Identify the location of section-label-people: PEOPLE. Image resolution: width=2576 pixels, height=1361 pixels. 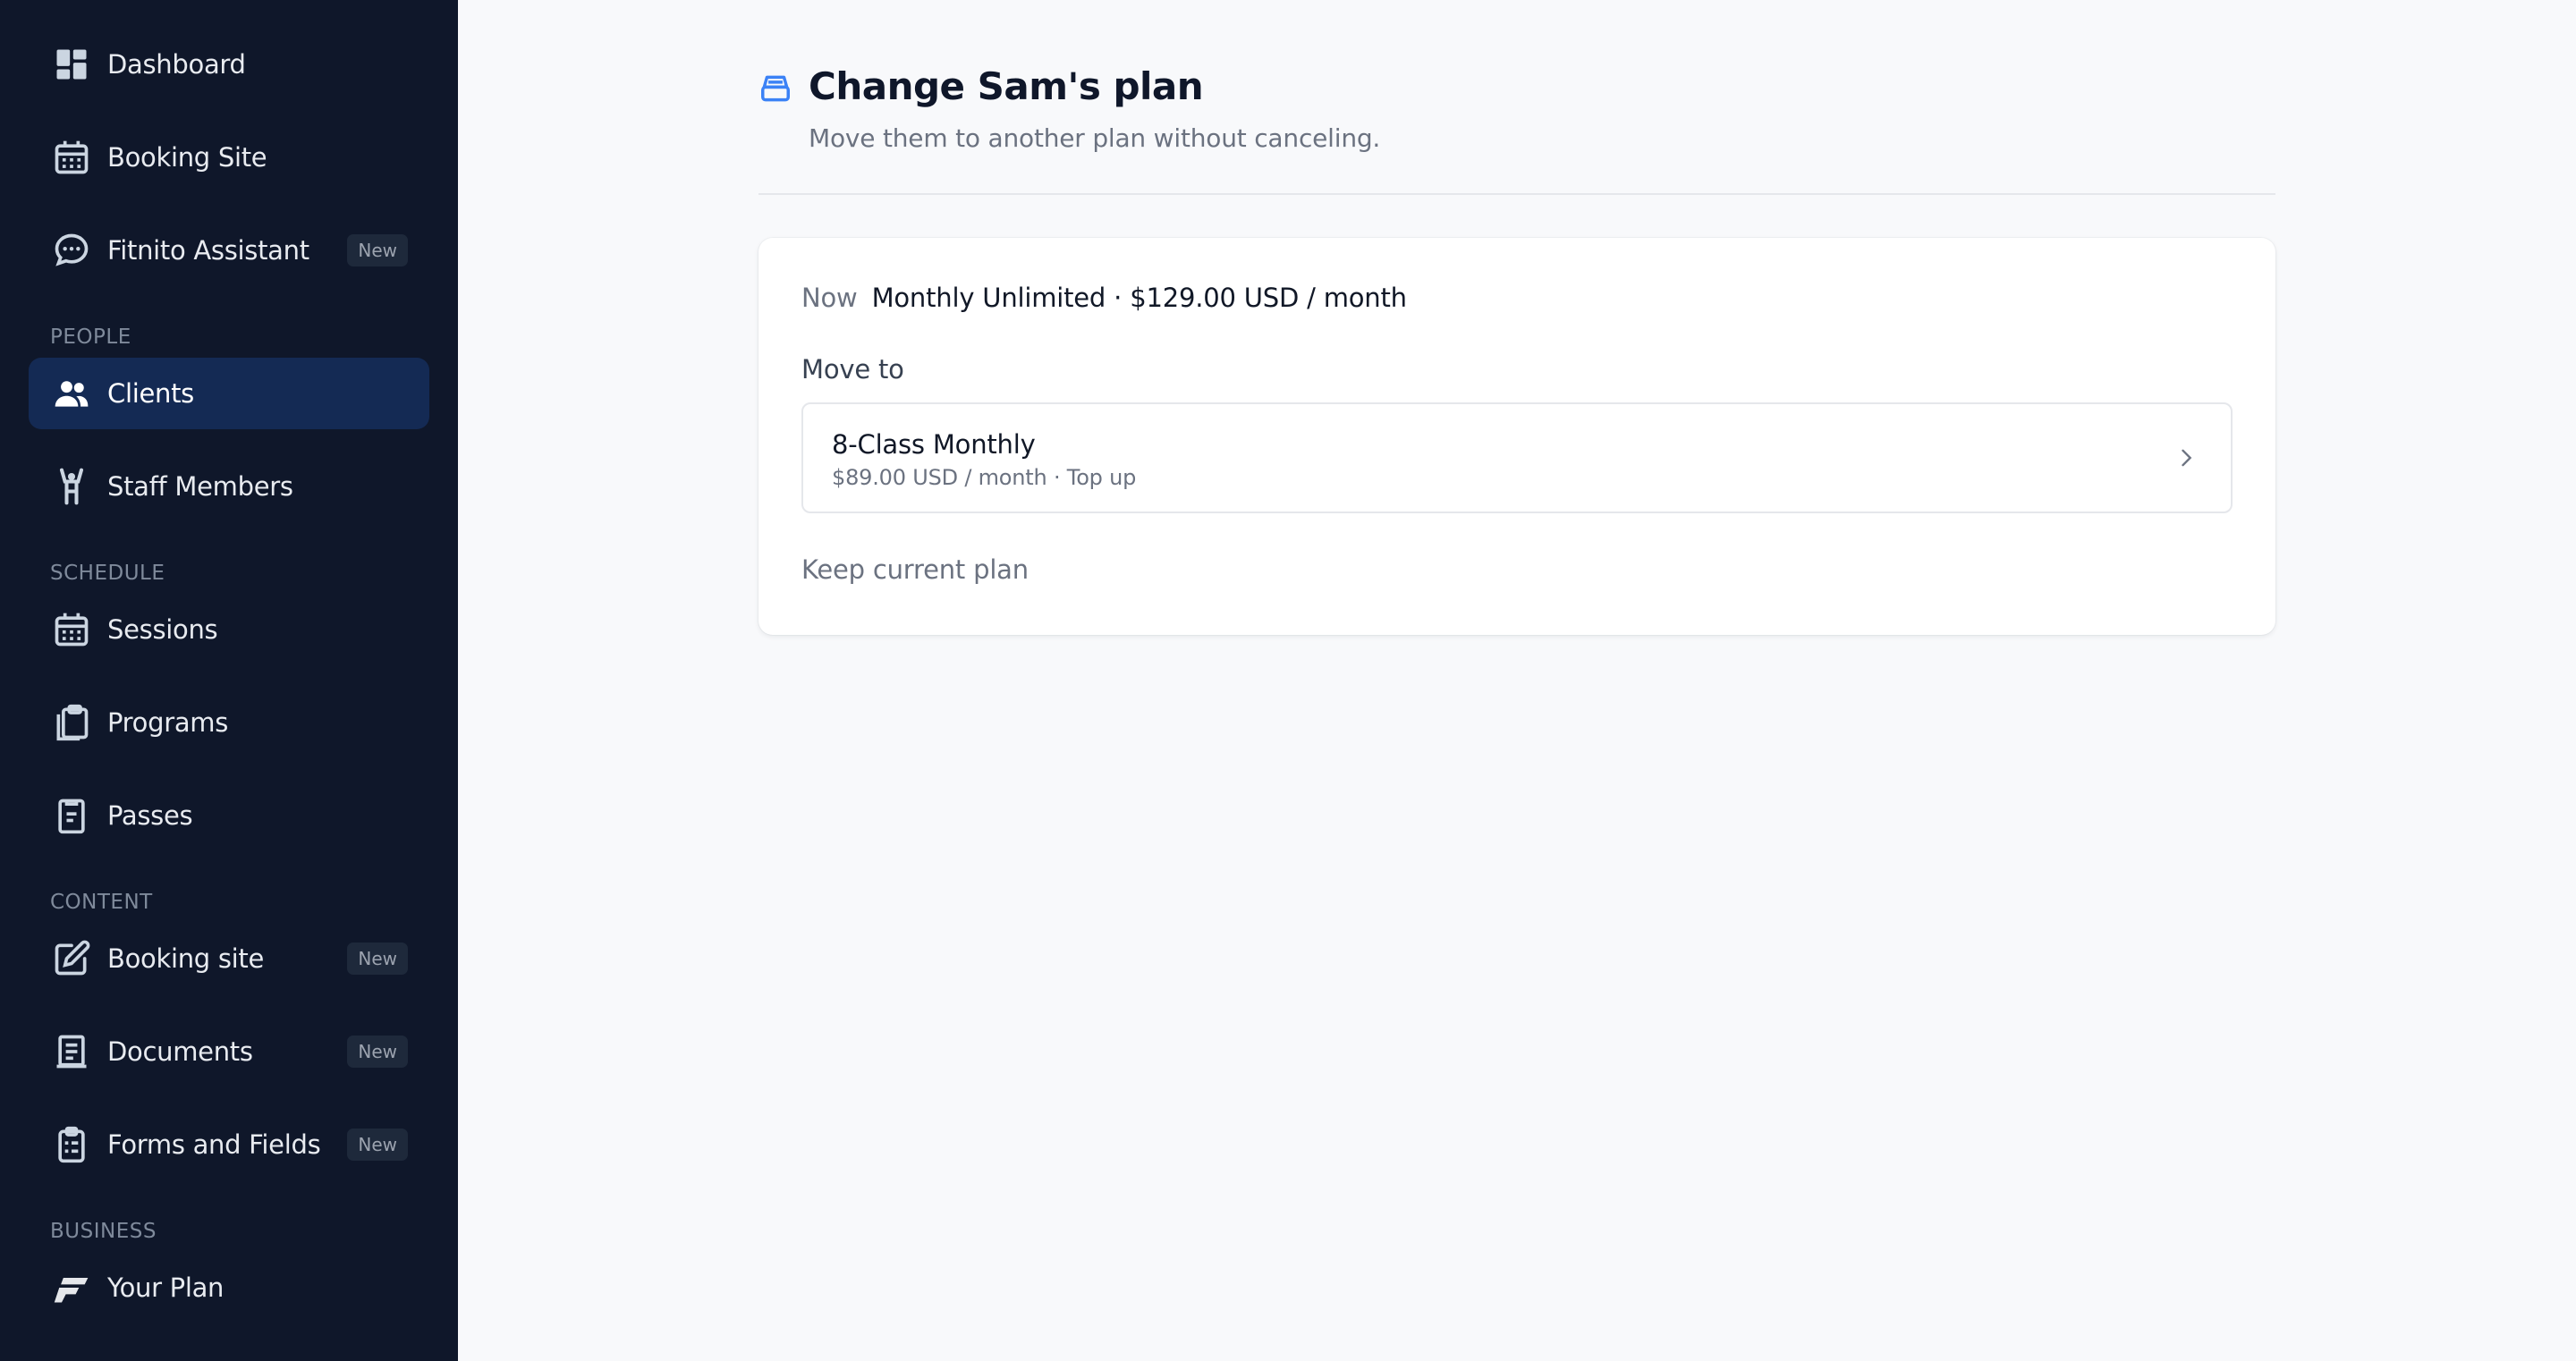
(90, 337).